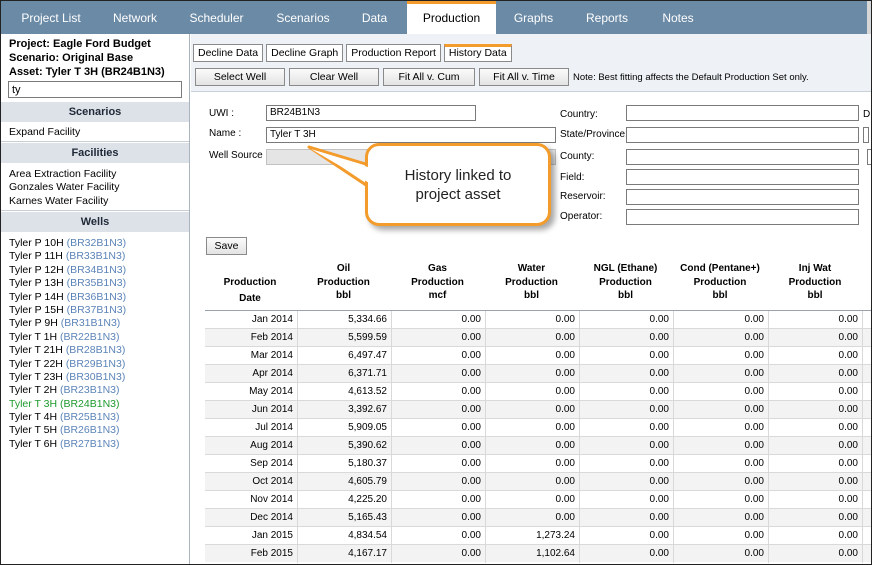  What do you see at coordinates (607, 17) in the screenshot?
I see `tab-reports: Reports` at bounding box center [607, 17].